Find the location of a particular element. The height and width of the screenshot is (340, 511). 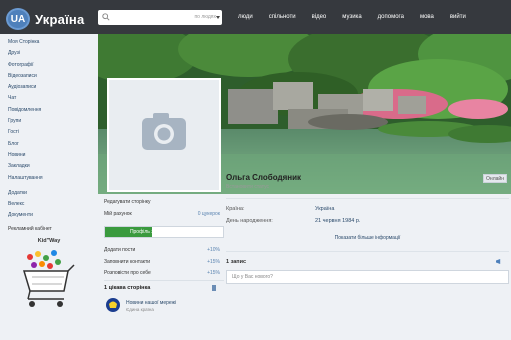

account-row: Мій рахунок 0 цукерок is located at coordinates (164, 215).